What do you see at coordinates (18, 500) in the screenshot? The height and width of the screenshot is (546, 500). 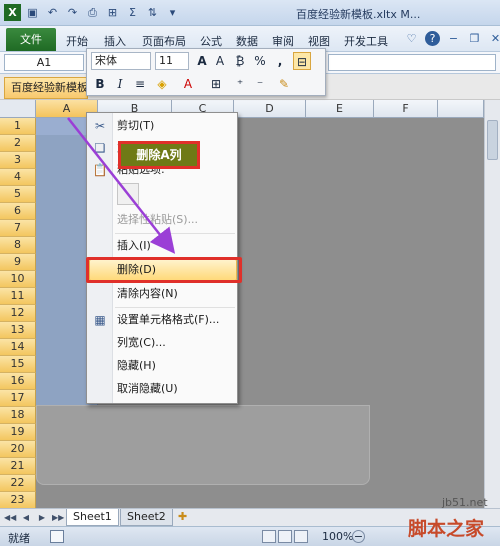 I see `row-header: 23` at bounding box center [18, 500].